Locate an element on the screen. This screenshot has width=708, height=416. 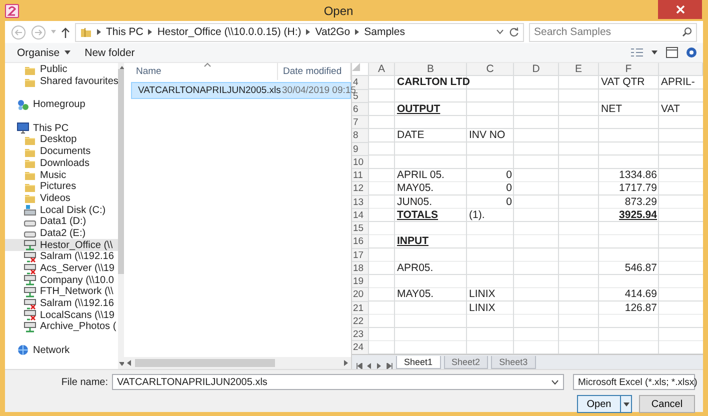
file-name: VATCARLTONAPRILJUN2005.xls is located at coordinates (209, 90).